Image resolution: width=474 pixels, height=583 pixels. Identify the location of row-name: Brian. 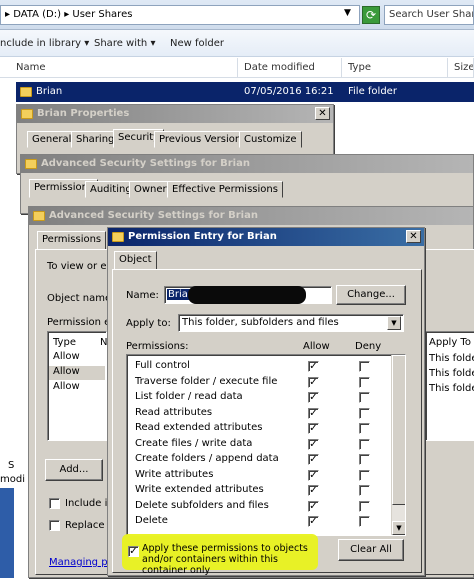
(49, 91).